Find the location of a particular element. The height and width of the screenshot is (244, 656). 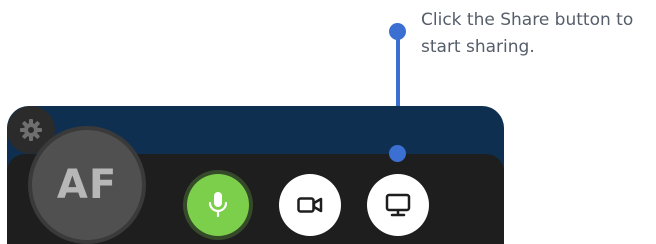

share-screen-button is located at coordinates (398, 205).